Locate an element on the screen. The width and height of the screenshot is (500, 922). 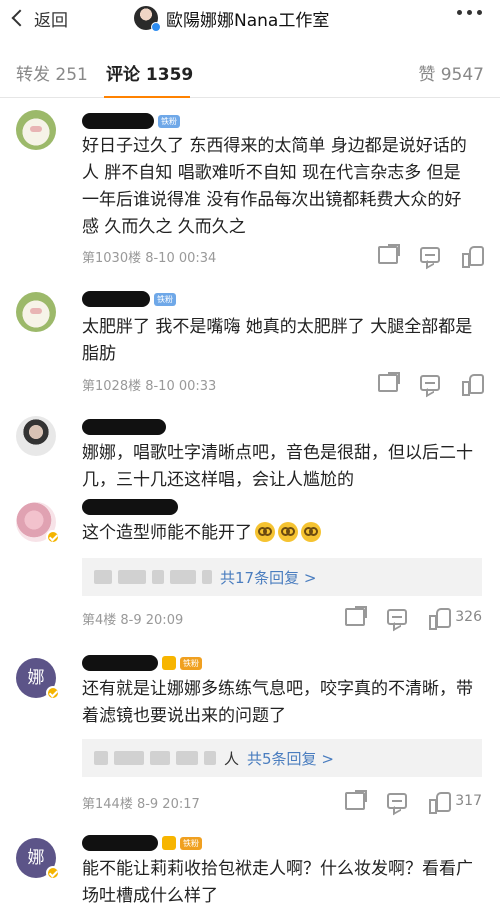
like-button: 317 is located at coordinates (455, 803).